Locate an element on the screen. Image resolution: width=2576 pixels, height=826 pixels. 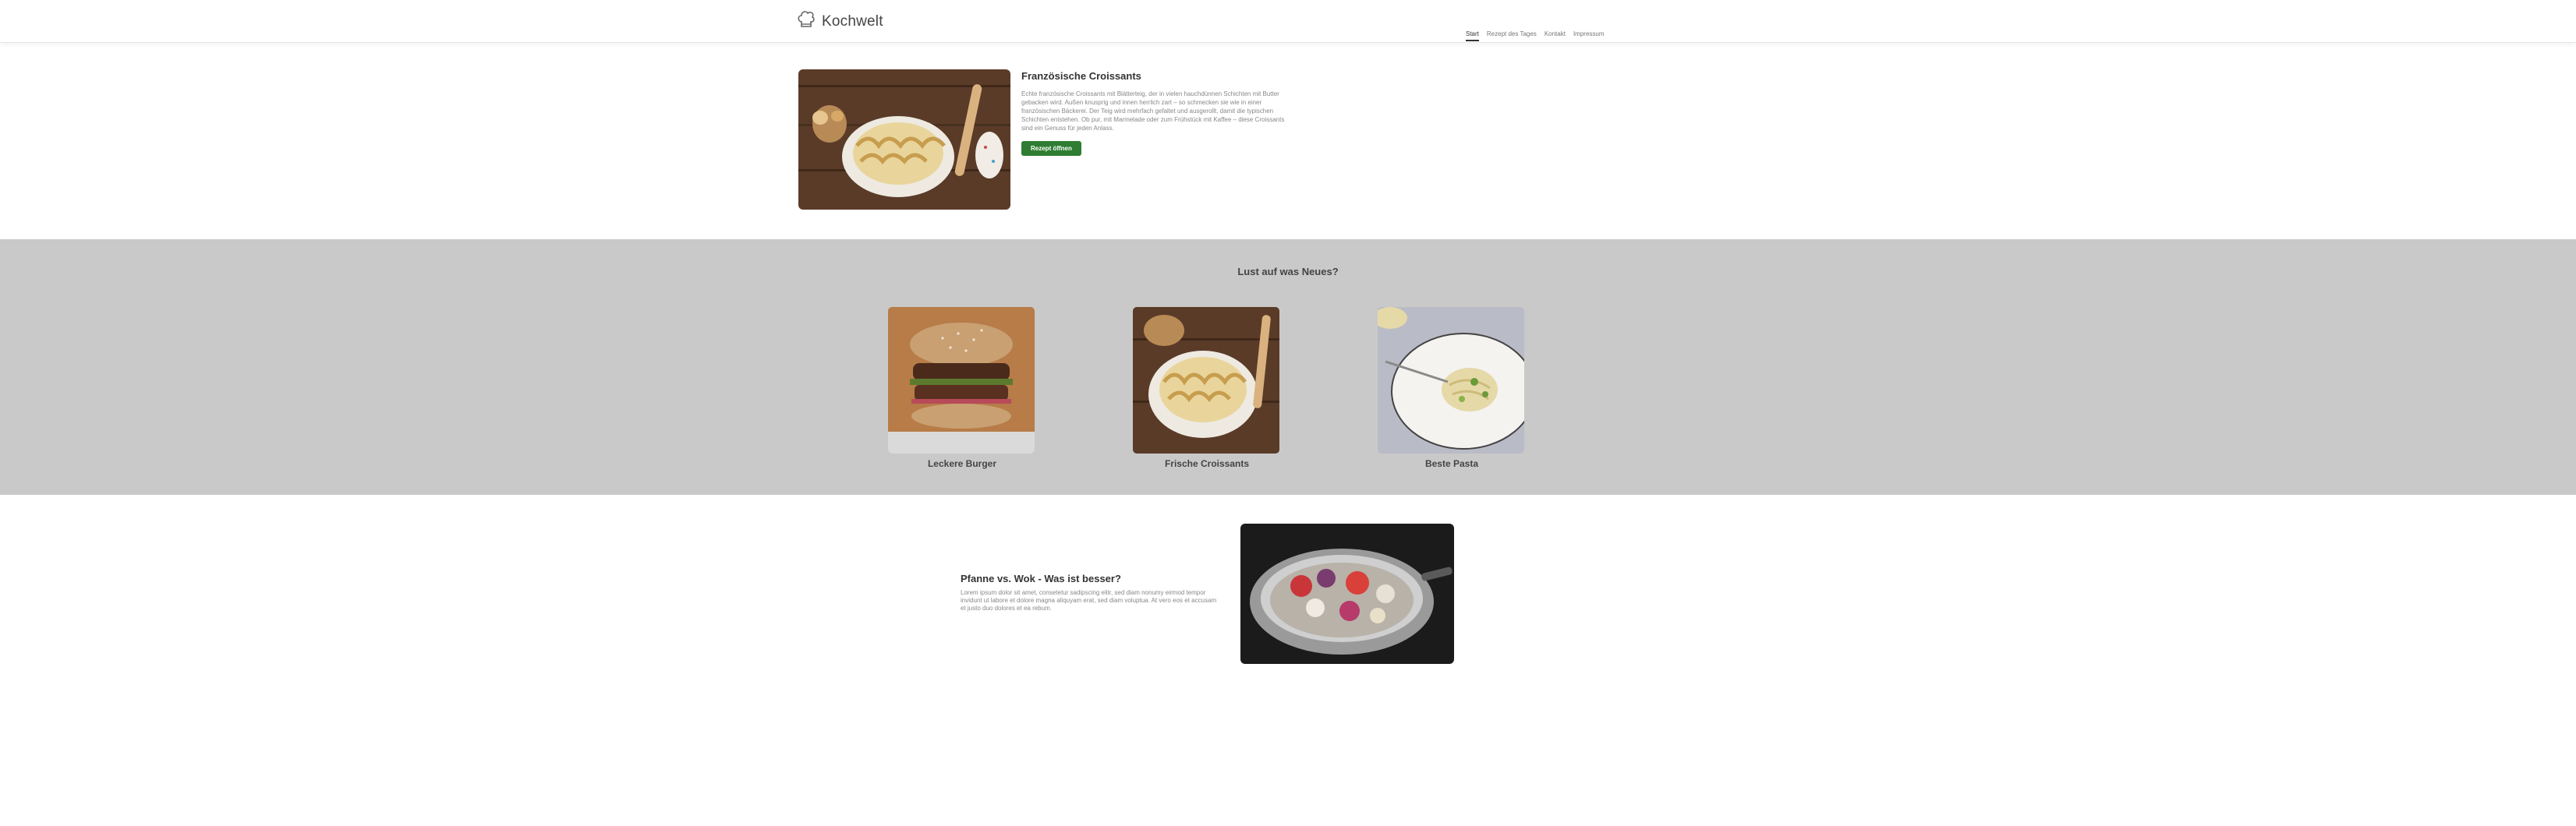
brand-logo: Kochwelt is located at coordinates (840, 21).